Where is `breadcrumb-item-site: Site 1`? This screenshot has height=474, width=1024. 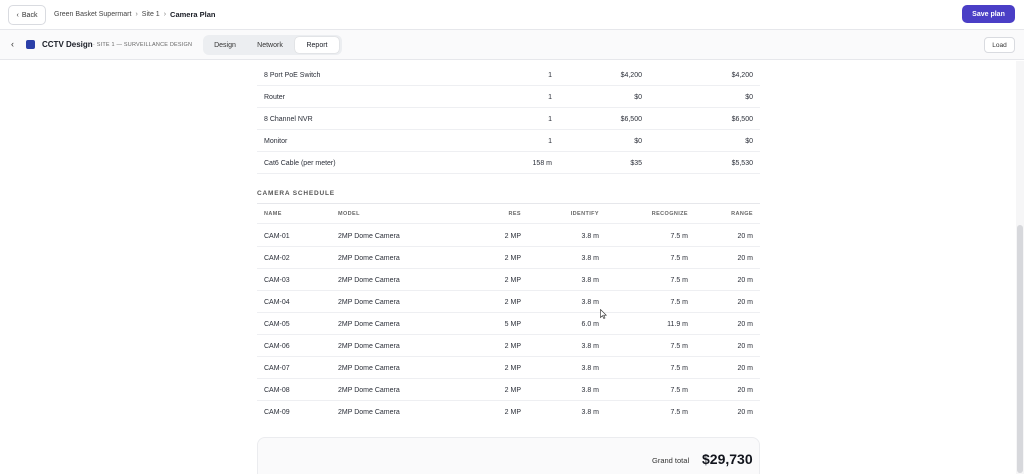
breadcrumb-item-site: Site 1 is located at coordinates (151, 14).